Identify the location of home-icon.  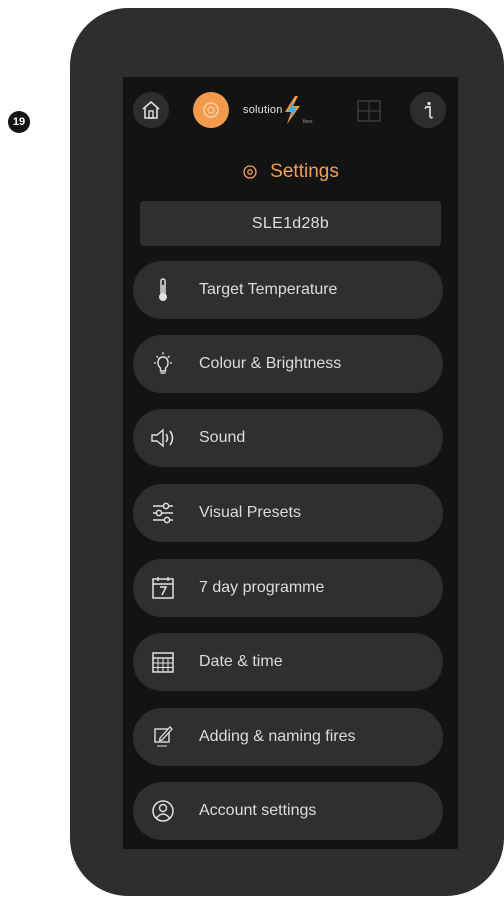
(151, 110).